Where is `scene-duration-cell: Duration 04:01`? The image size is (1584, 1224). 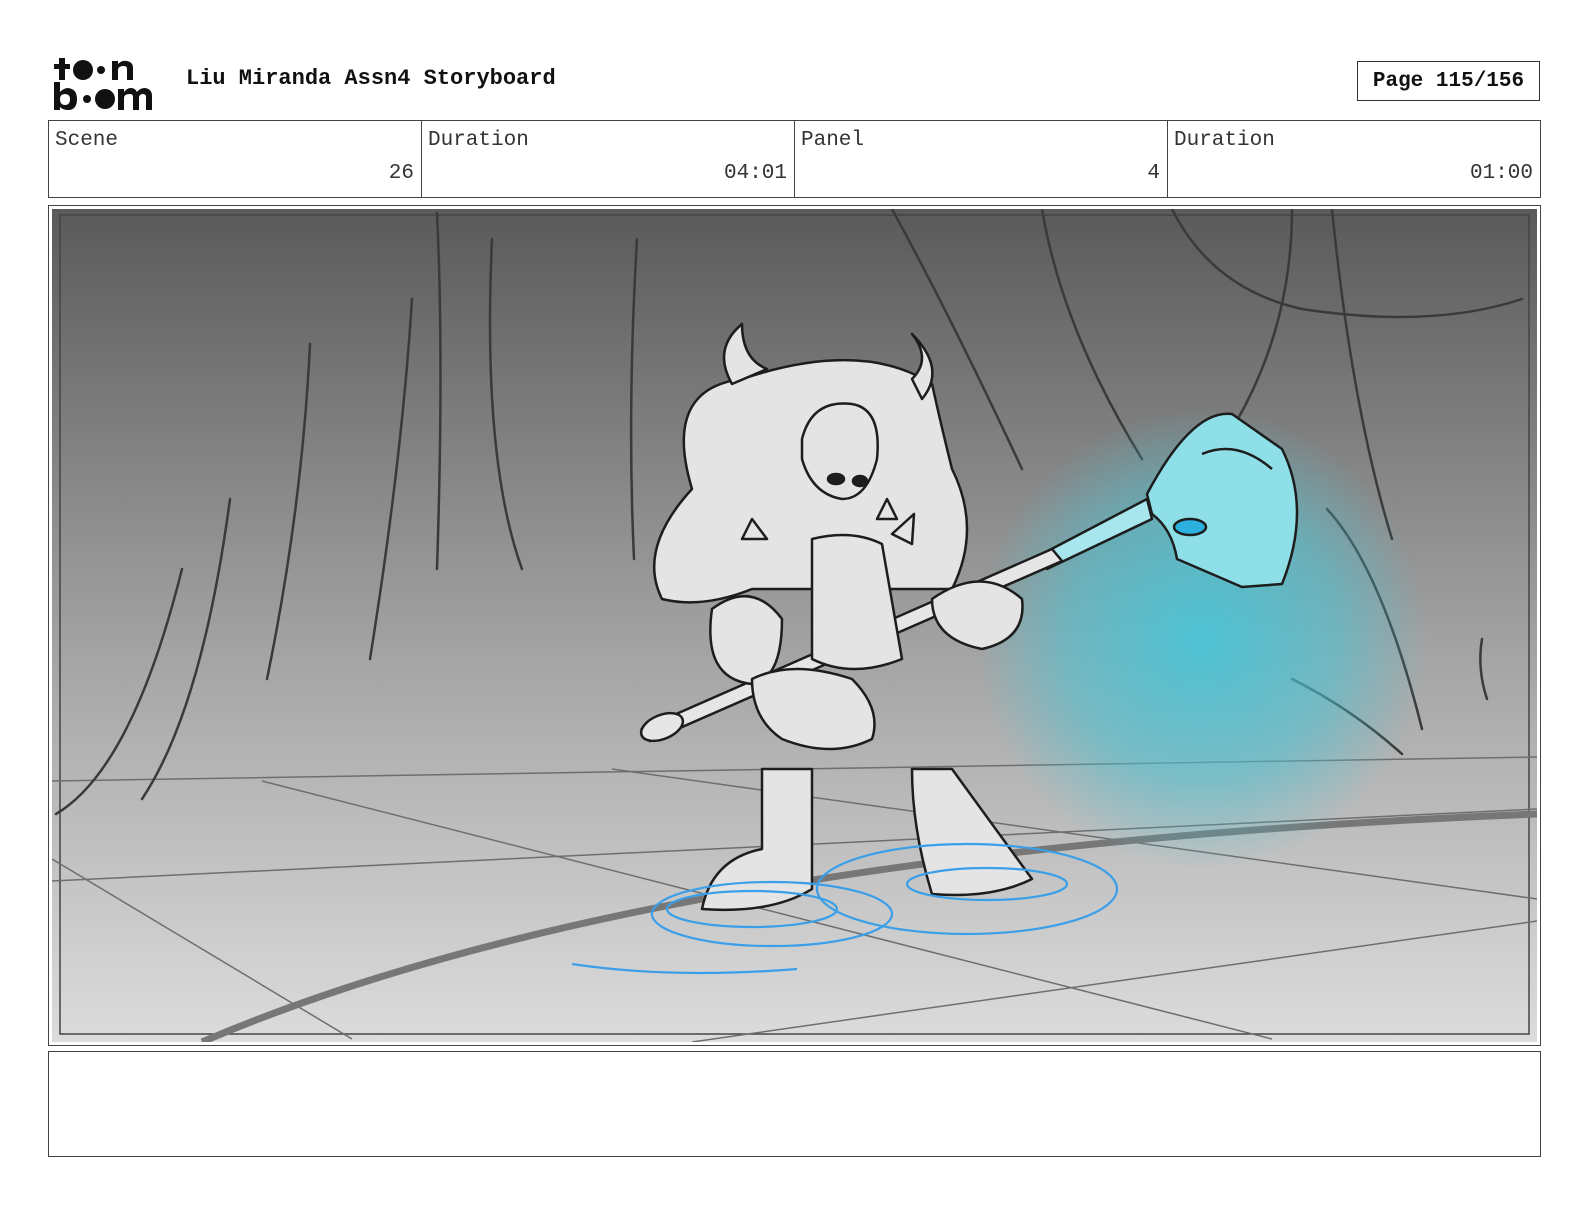
scene-duration-cell: Duration 04:01 is located at coordinates (608, 159).